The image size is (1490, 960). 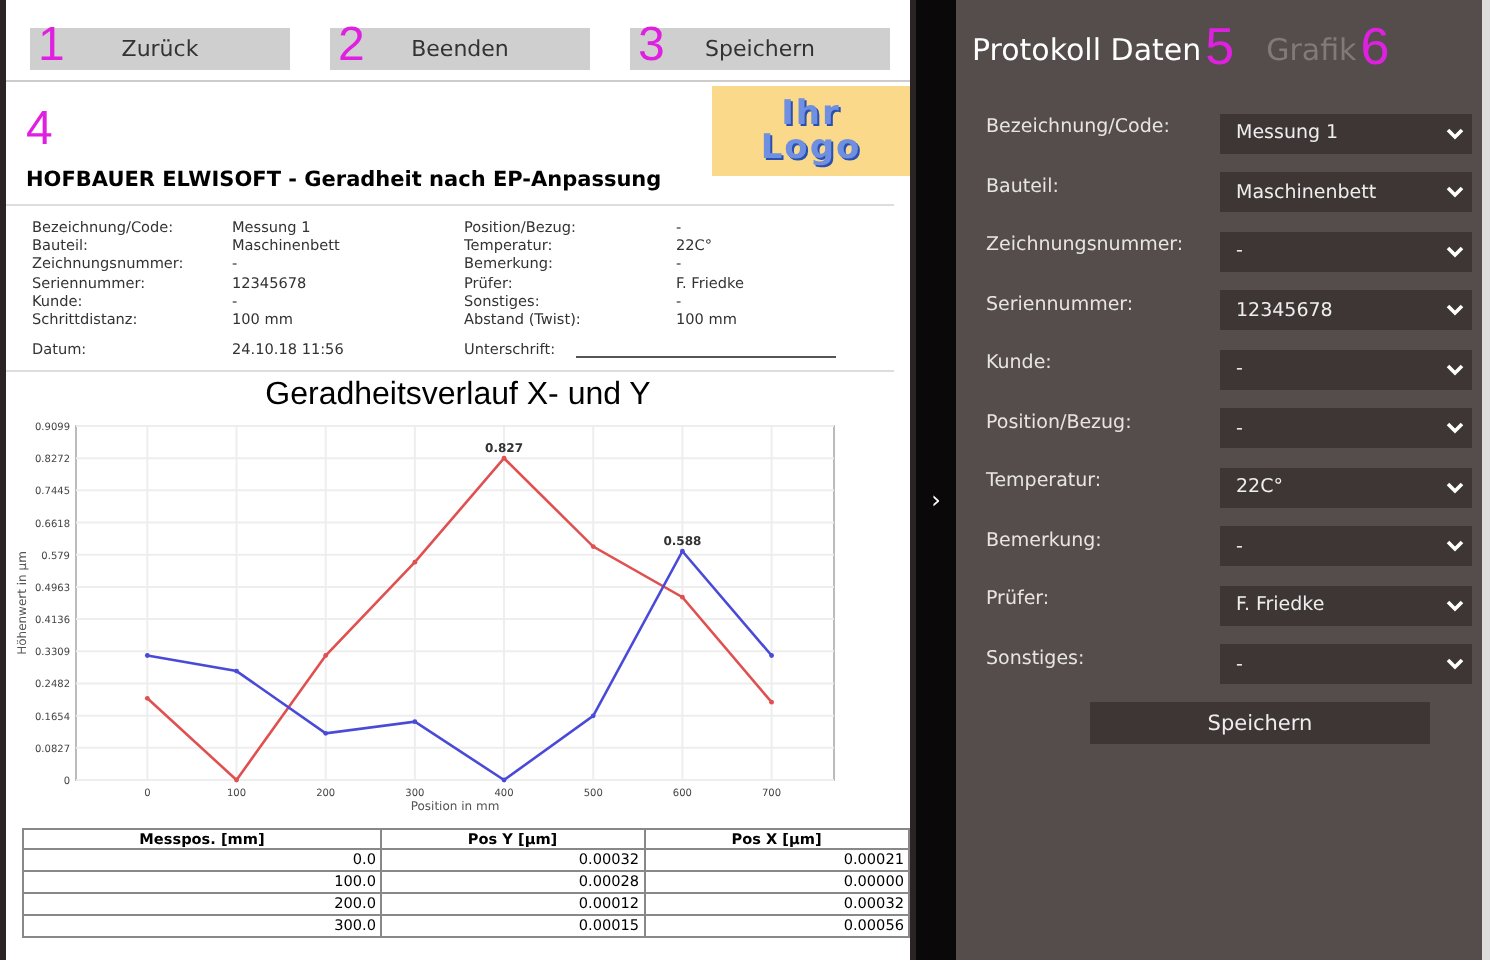 What do you see at coordinates (1045, 481) in the screenshot?
I see `field-label: Temperatur:` at bounding box center [1045, 481].